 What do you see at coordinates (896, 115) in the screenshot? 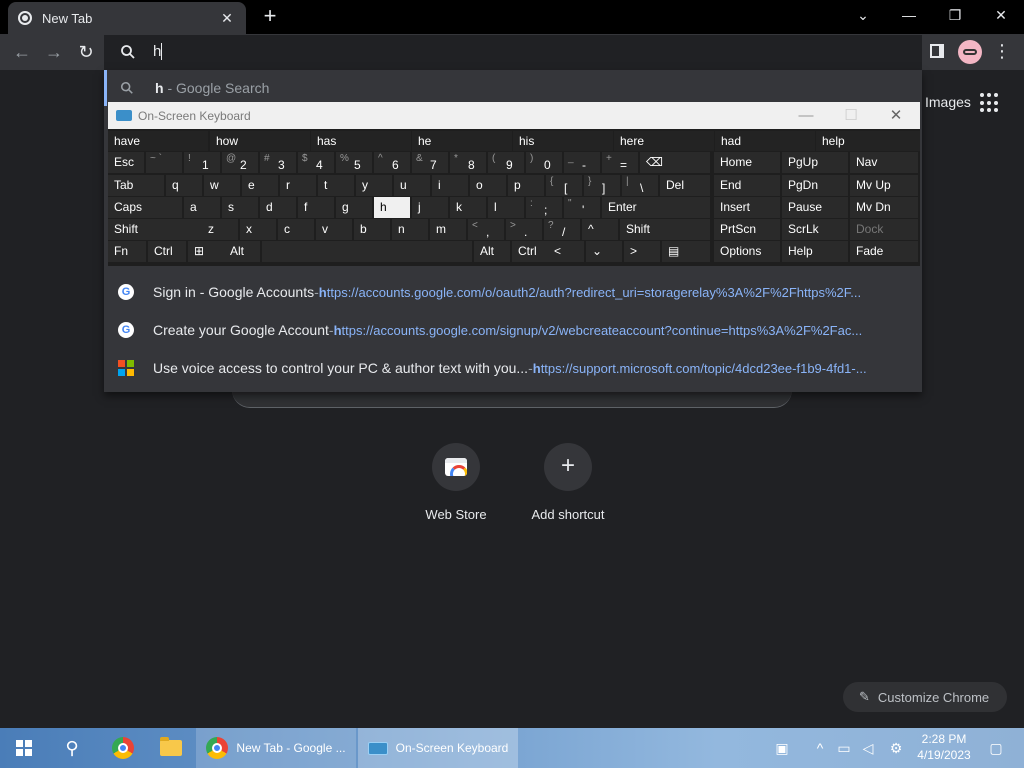
I see `osk-close-button: ✕` at bounding box center [896, 115].